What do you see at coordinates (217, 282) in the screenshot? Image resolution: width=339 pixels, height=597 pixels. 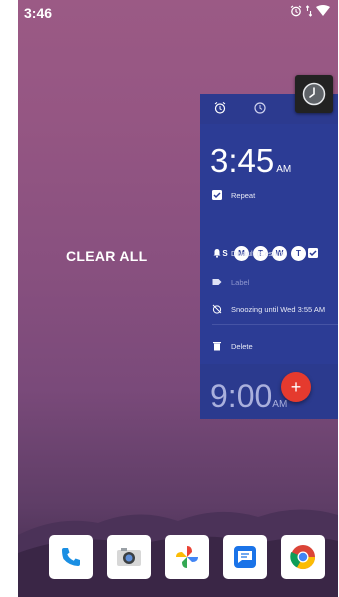 I see `label-icon` at bounding box center [217, 282].